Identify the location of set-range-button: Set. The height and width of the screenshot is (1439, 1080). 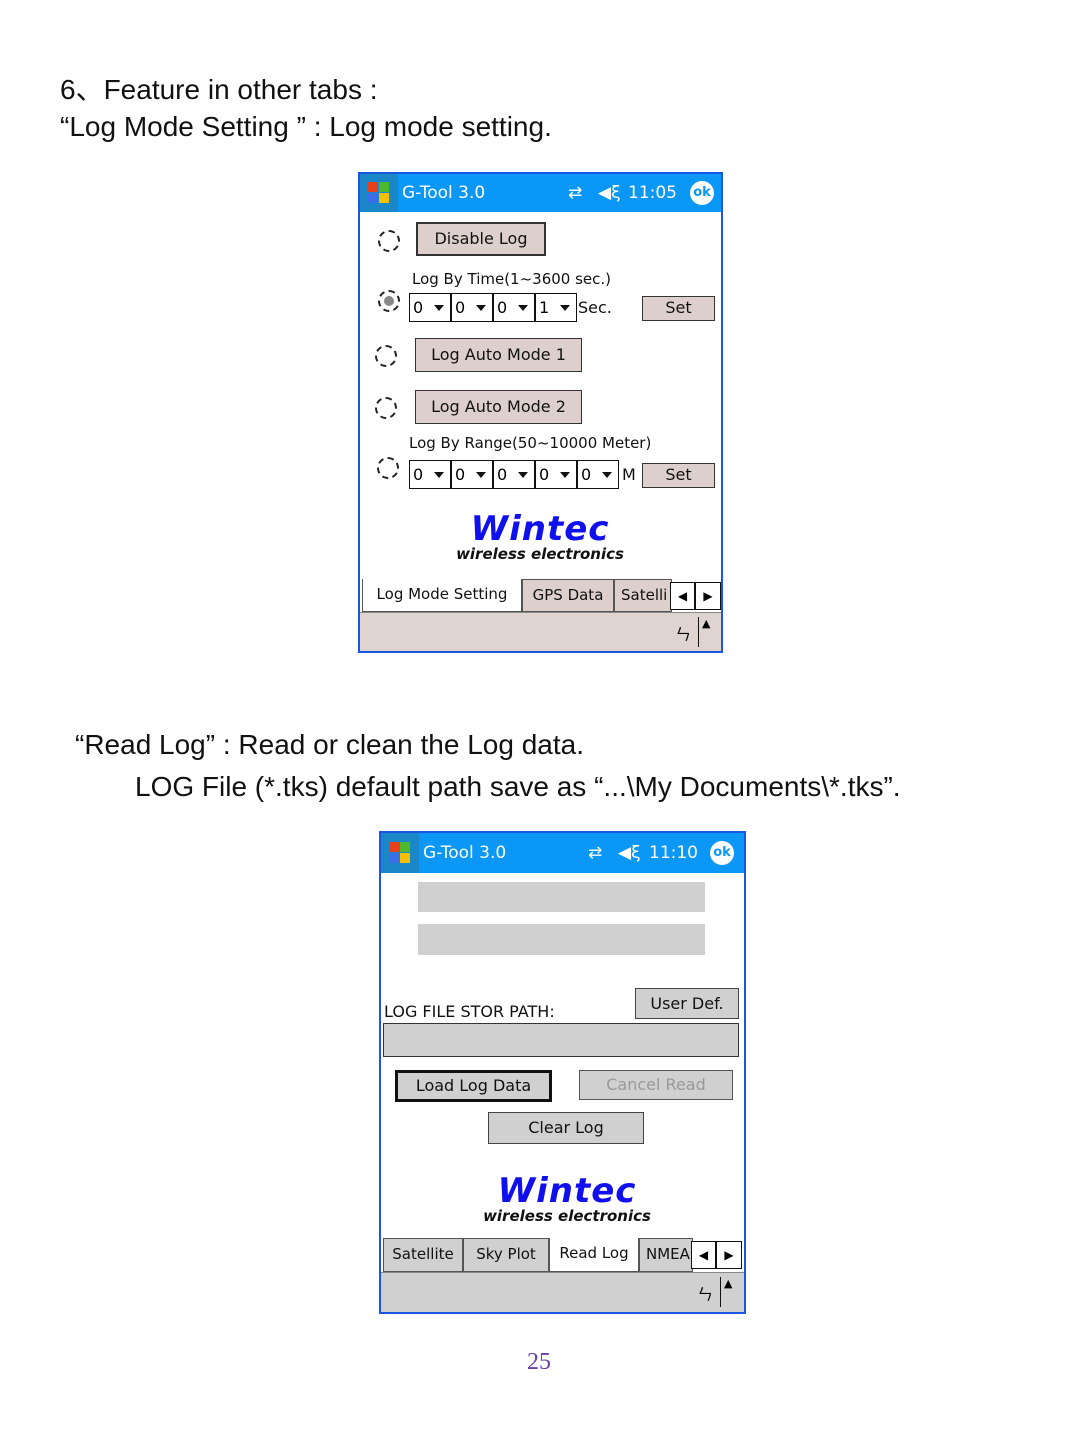
(678, 475).